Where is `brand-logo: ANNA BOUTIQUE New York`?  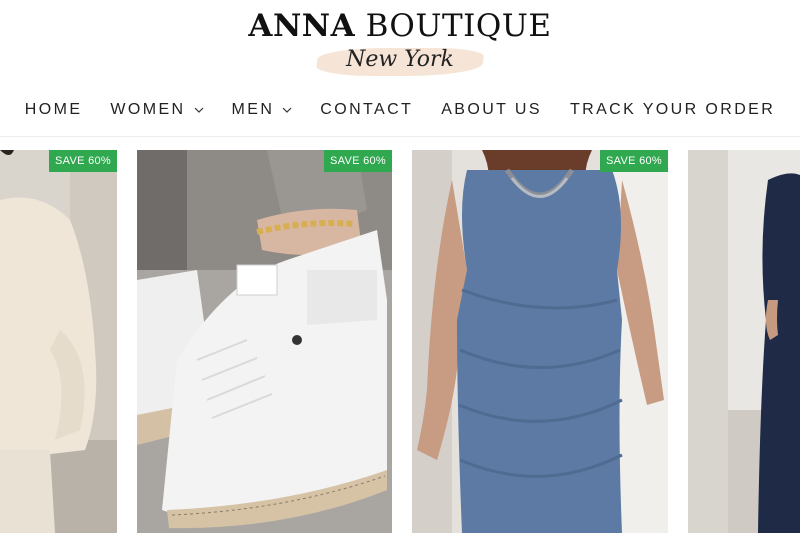
brand-logo: ANNA BOUTIQUE New York is located at coordinates (400, 44).